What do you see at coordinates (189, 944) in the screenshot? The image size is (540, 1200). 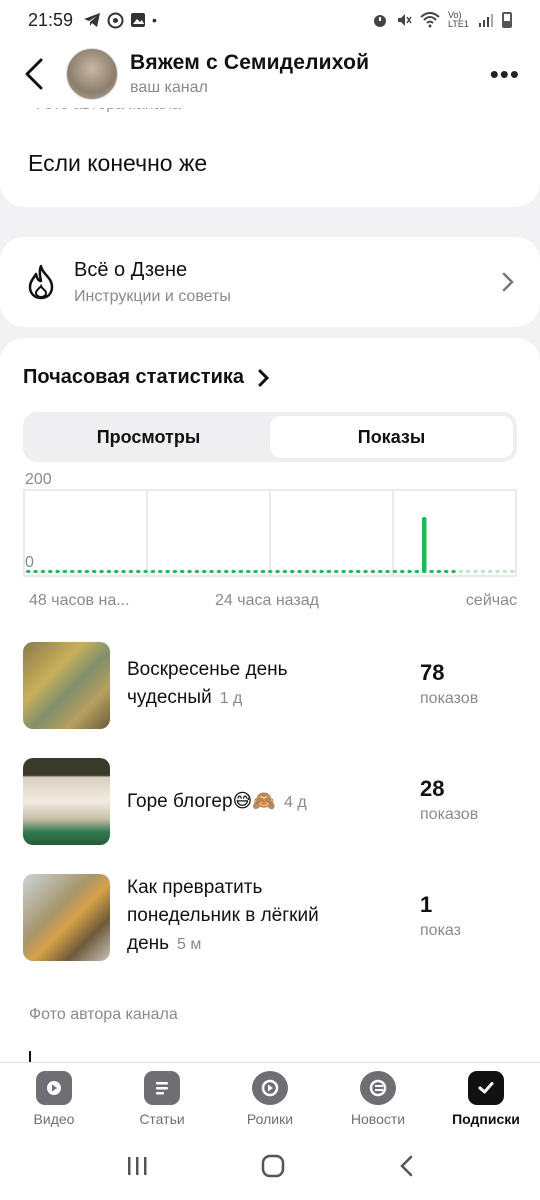 I see `post-age: 5 м` at bounding box center [189, 944].